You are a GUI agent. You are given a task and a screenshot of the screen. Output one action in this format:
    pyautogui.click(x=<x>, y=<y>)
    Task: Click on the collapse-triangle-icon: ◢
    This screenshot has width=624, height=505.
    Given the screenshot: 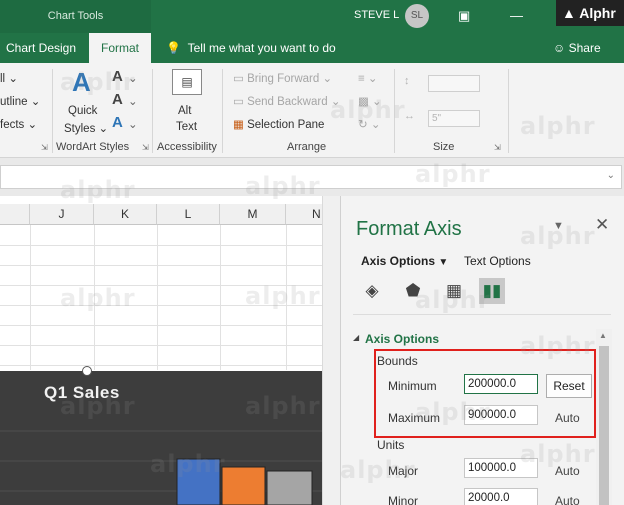 What is the action you would take?
    pyautogui.click(x=356, y=337)
    